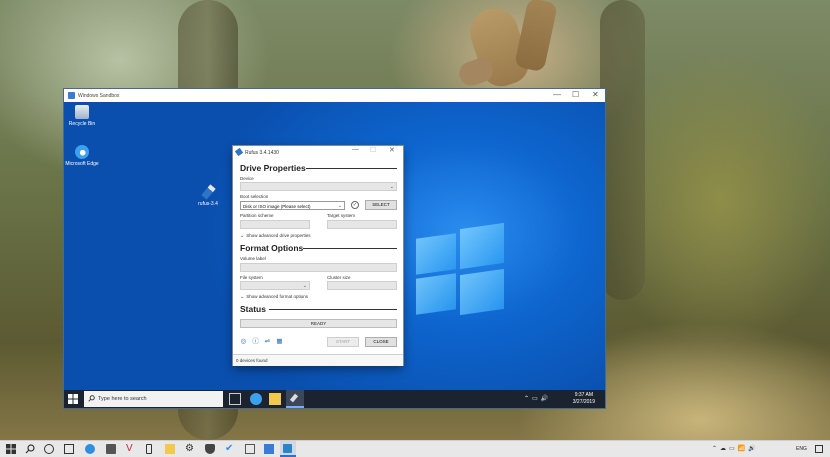 The width and height of the screenshot is (830, 457). I want to click on select-button: SELECT, so click(381, 205).